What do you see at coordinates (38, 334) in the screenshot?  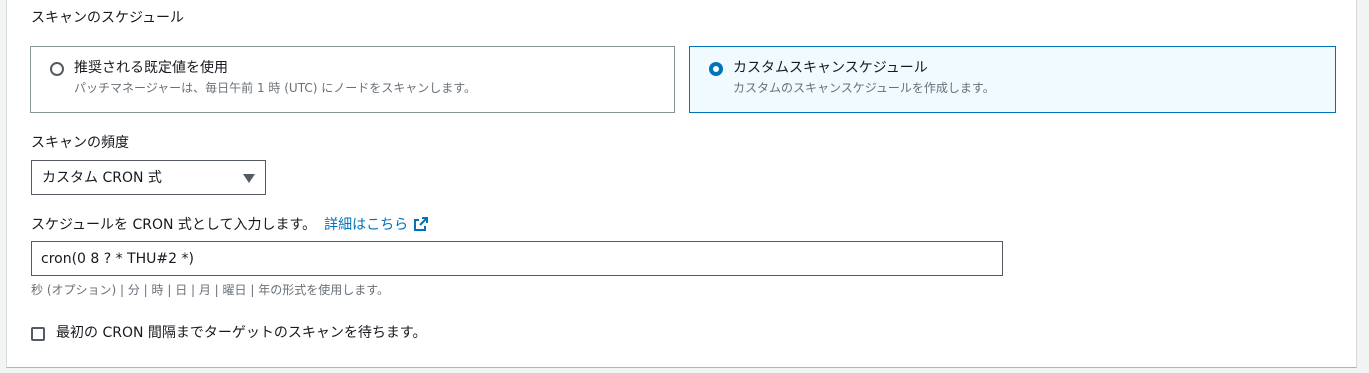 I see `wait-first-interval-checkbox` at bounding box center [38, 334].